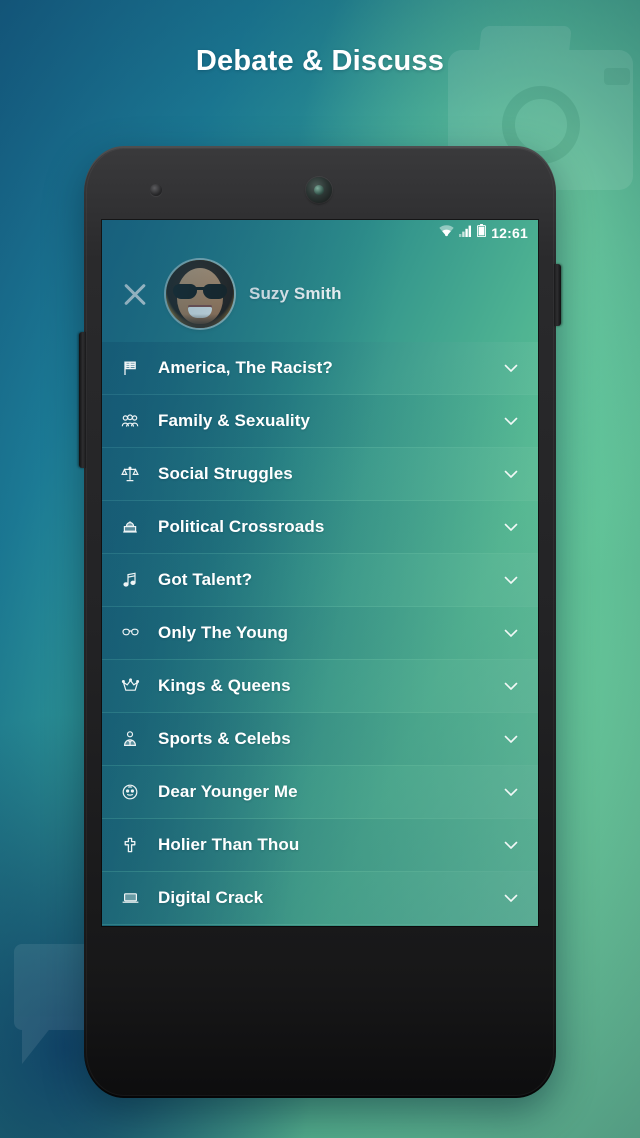 The width and height of the screenshot is (640, 1138). Describe the element at coordinates (295, 293) in the screenshot. I see `user-name: Suzy Smith` at that location.